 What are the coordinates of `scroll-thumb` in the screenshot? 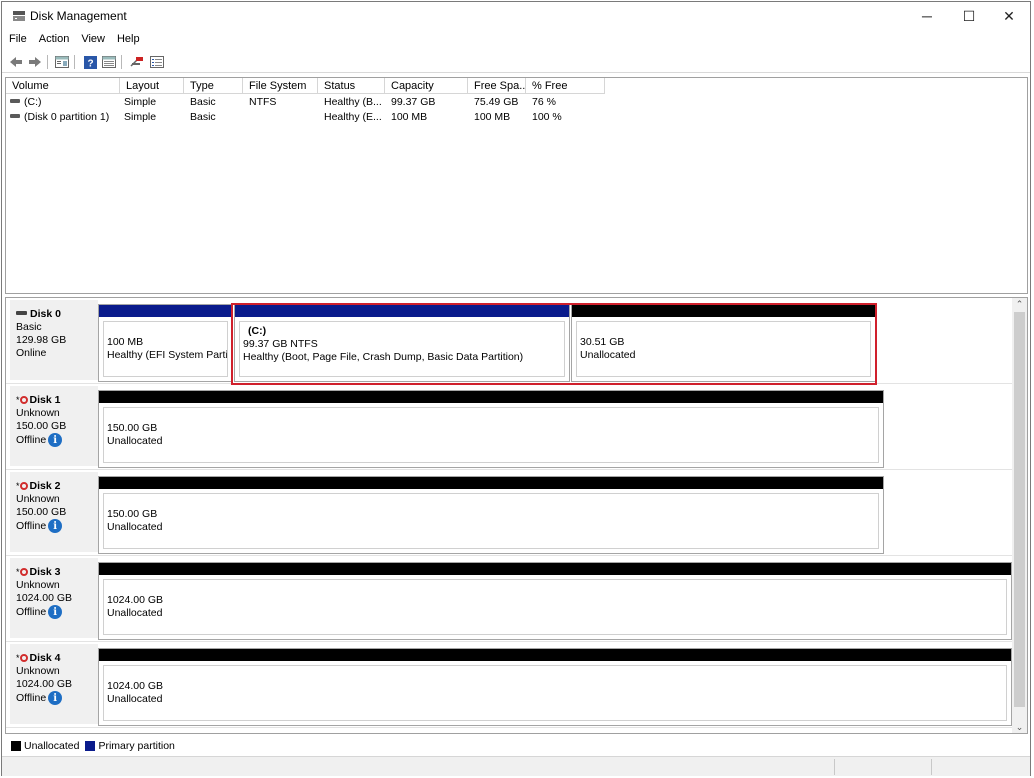 It's located at (1019, 509).